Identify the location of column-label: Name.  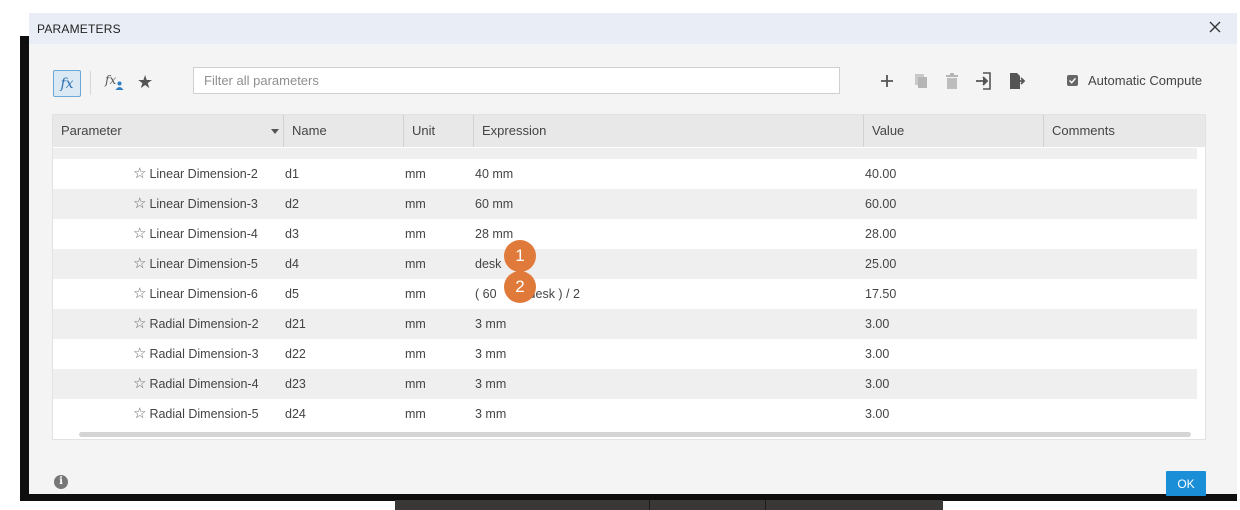
(309, 130).